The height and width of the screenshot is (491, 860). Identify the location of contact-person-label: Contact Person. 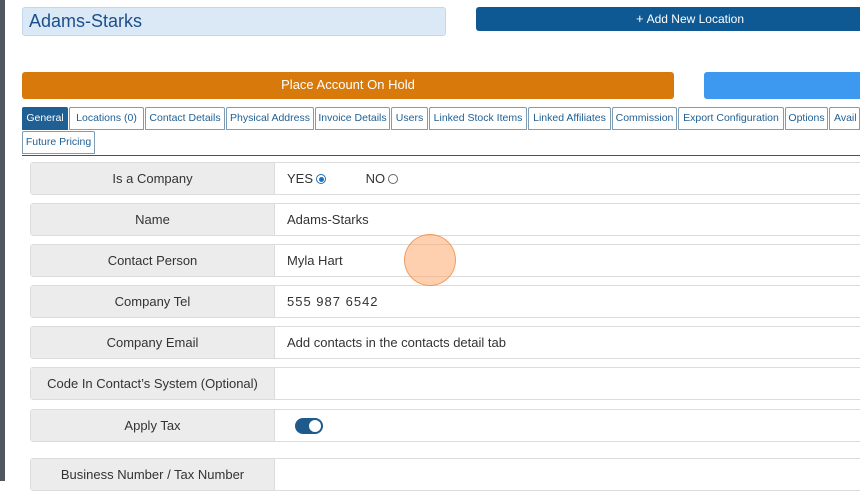
(153, 260).